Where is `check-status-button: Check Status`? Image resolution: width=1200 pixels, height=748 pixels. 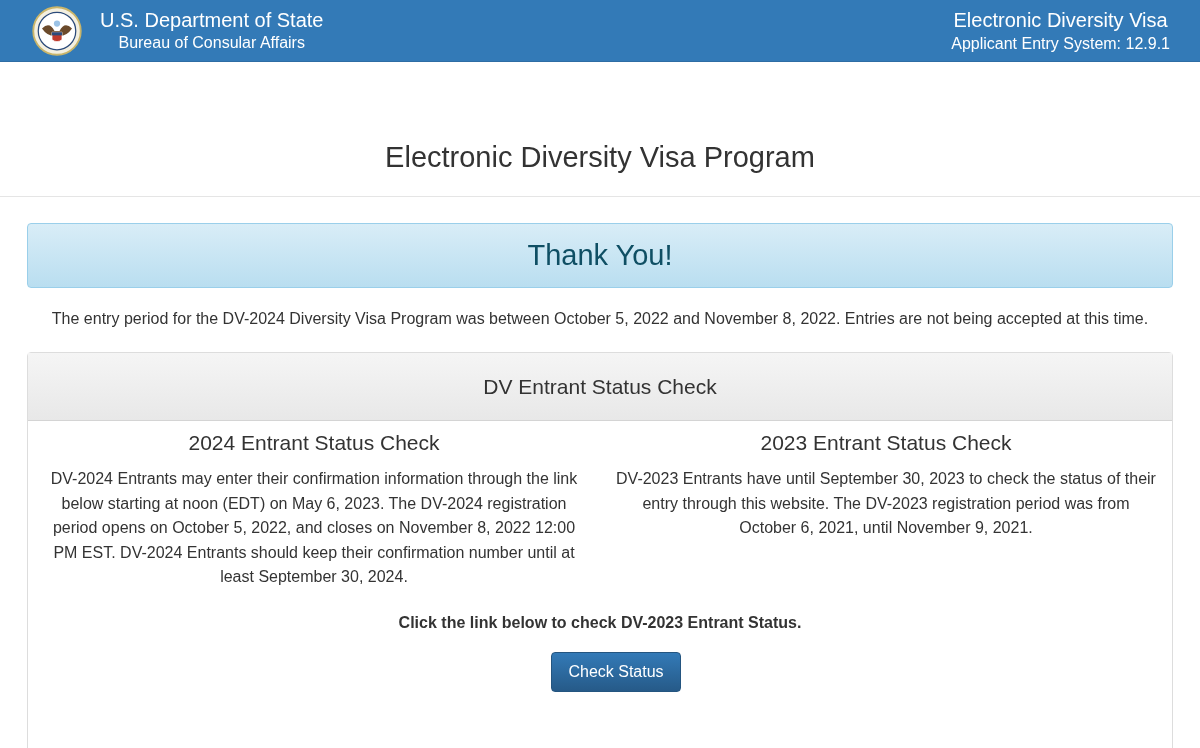 check-status-button: Check Status is located at coordinates (616, 671).